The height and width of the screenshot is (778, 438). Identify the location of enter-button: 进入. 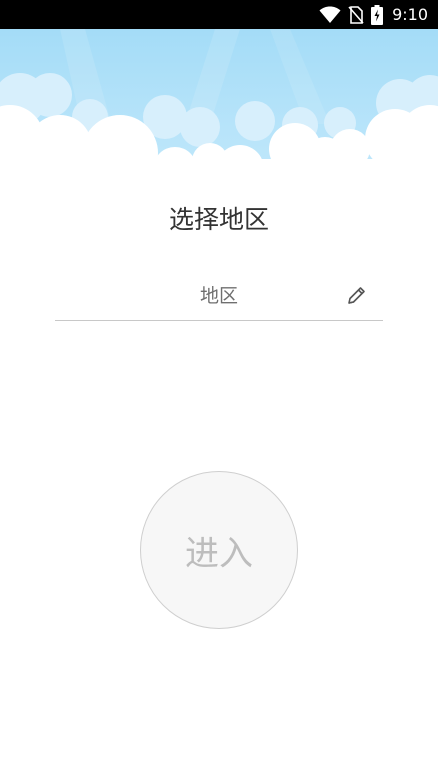
(219, 550).